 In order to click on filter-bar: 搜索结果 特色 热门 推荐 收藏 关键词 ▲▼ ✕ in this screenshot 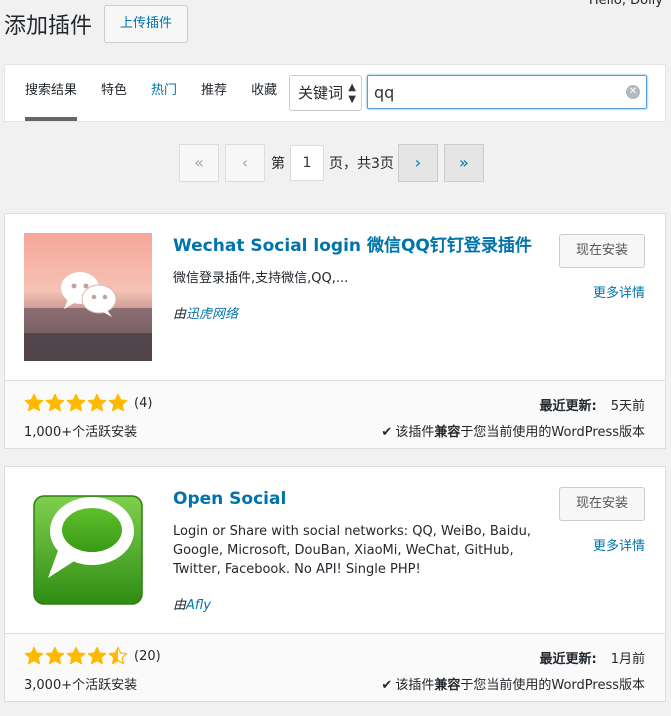, I will do `click(335, 93)`.